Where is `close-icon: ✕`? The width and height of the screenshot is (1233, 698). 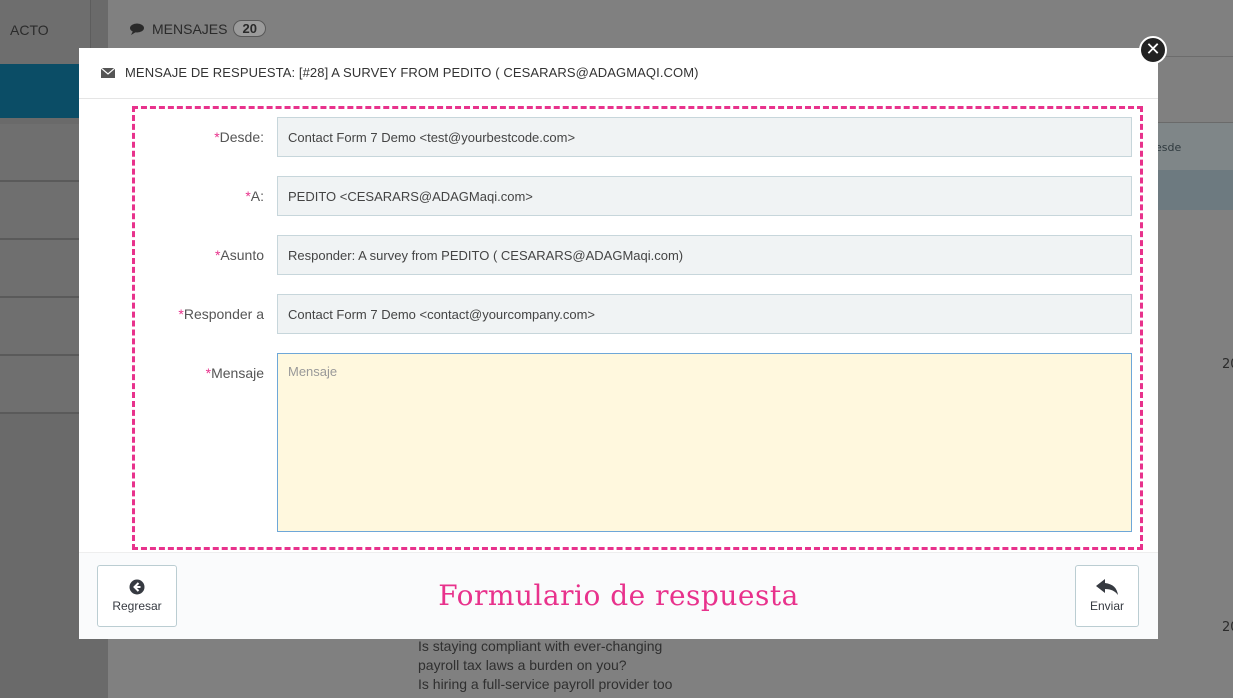
close-icon: ✕ is located at coordinates (1153, 50).